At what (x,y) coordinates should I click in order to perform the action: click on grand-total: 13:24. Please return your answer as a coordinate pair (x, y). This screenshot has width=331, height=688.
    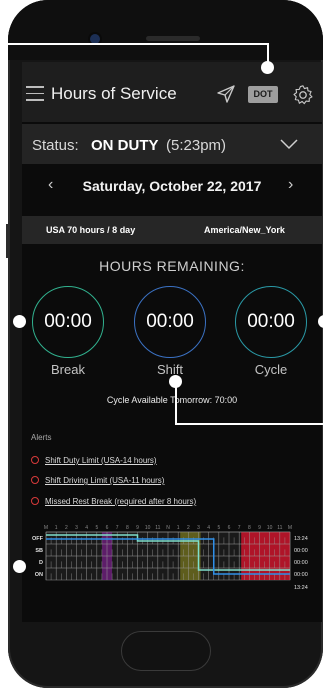
    Looking at the image, I should click on (301, 588).